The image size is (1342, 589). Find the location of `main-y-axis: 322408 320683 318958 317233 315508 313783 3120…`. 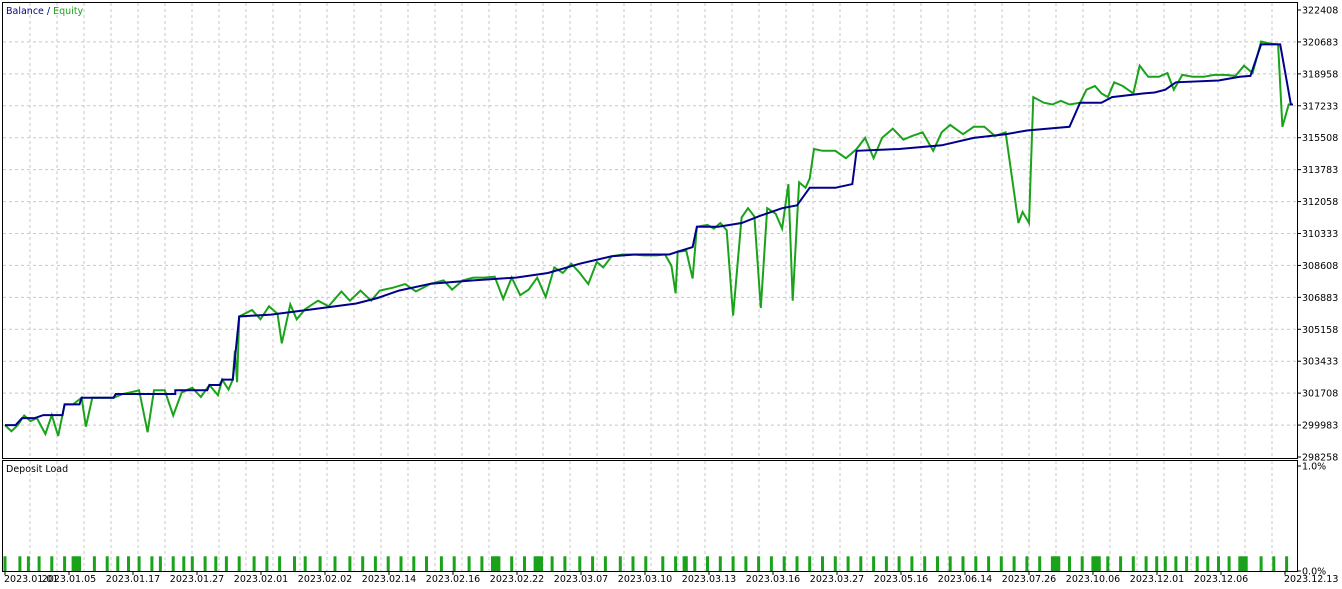

main-y-axis: 322408 320683 318958 317233 315508 313783 3120… is located at coordinates (1317, 235).